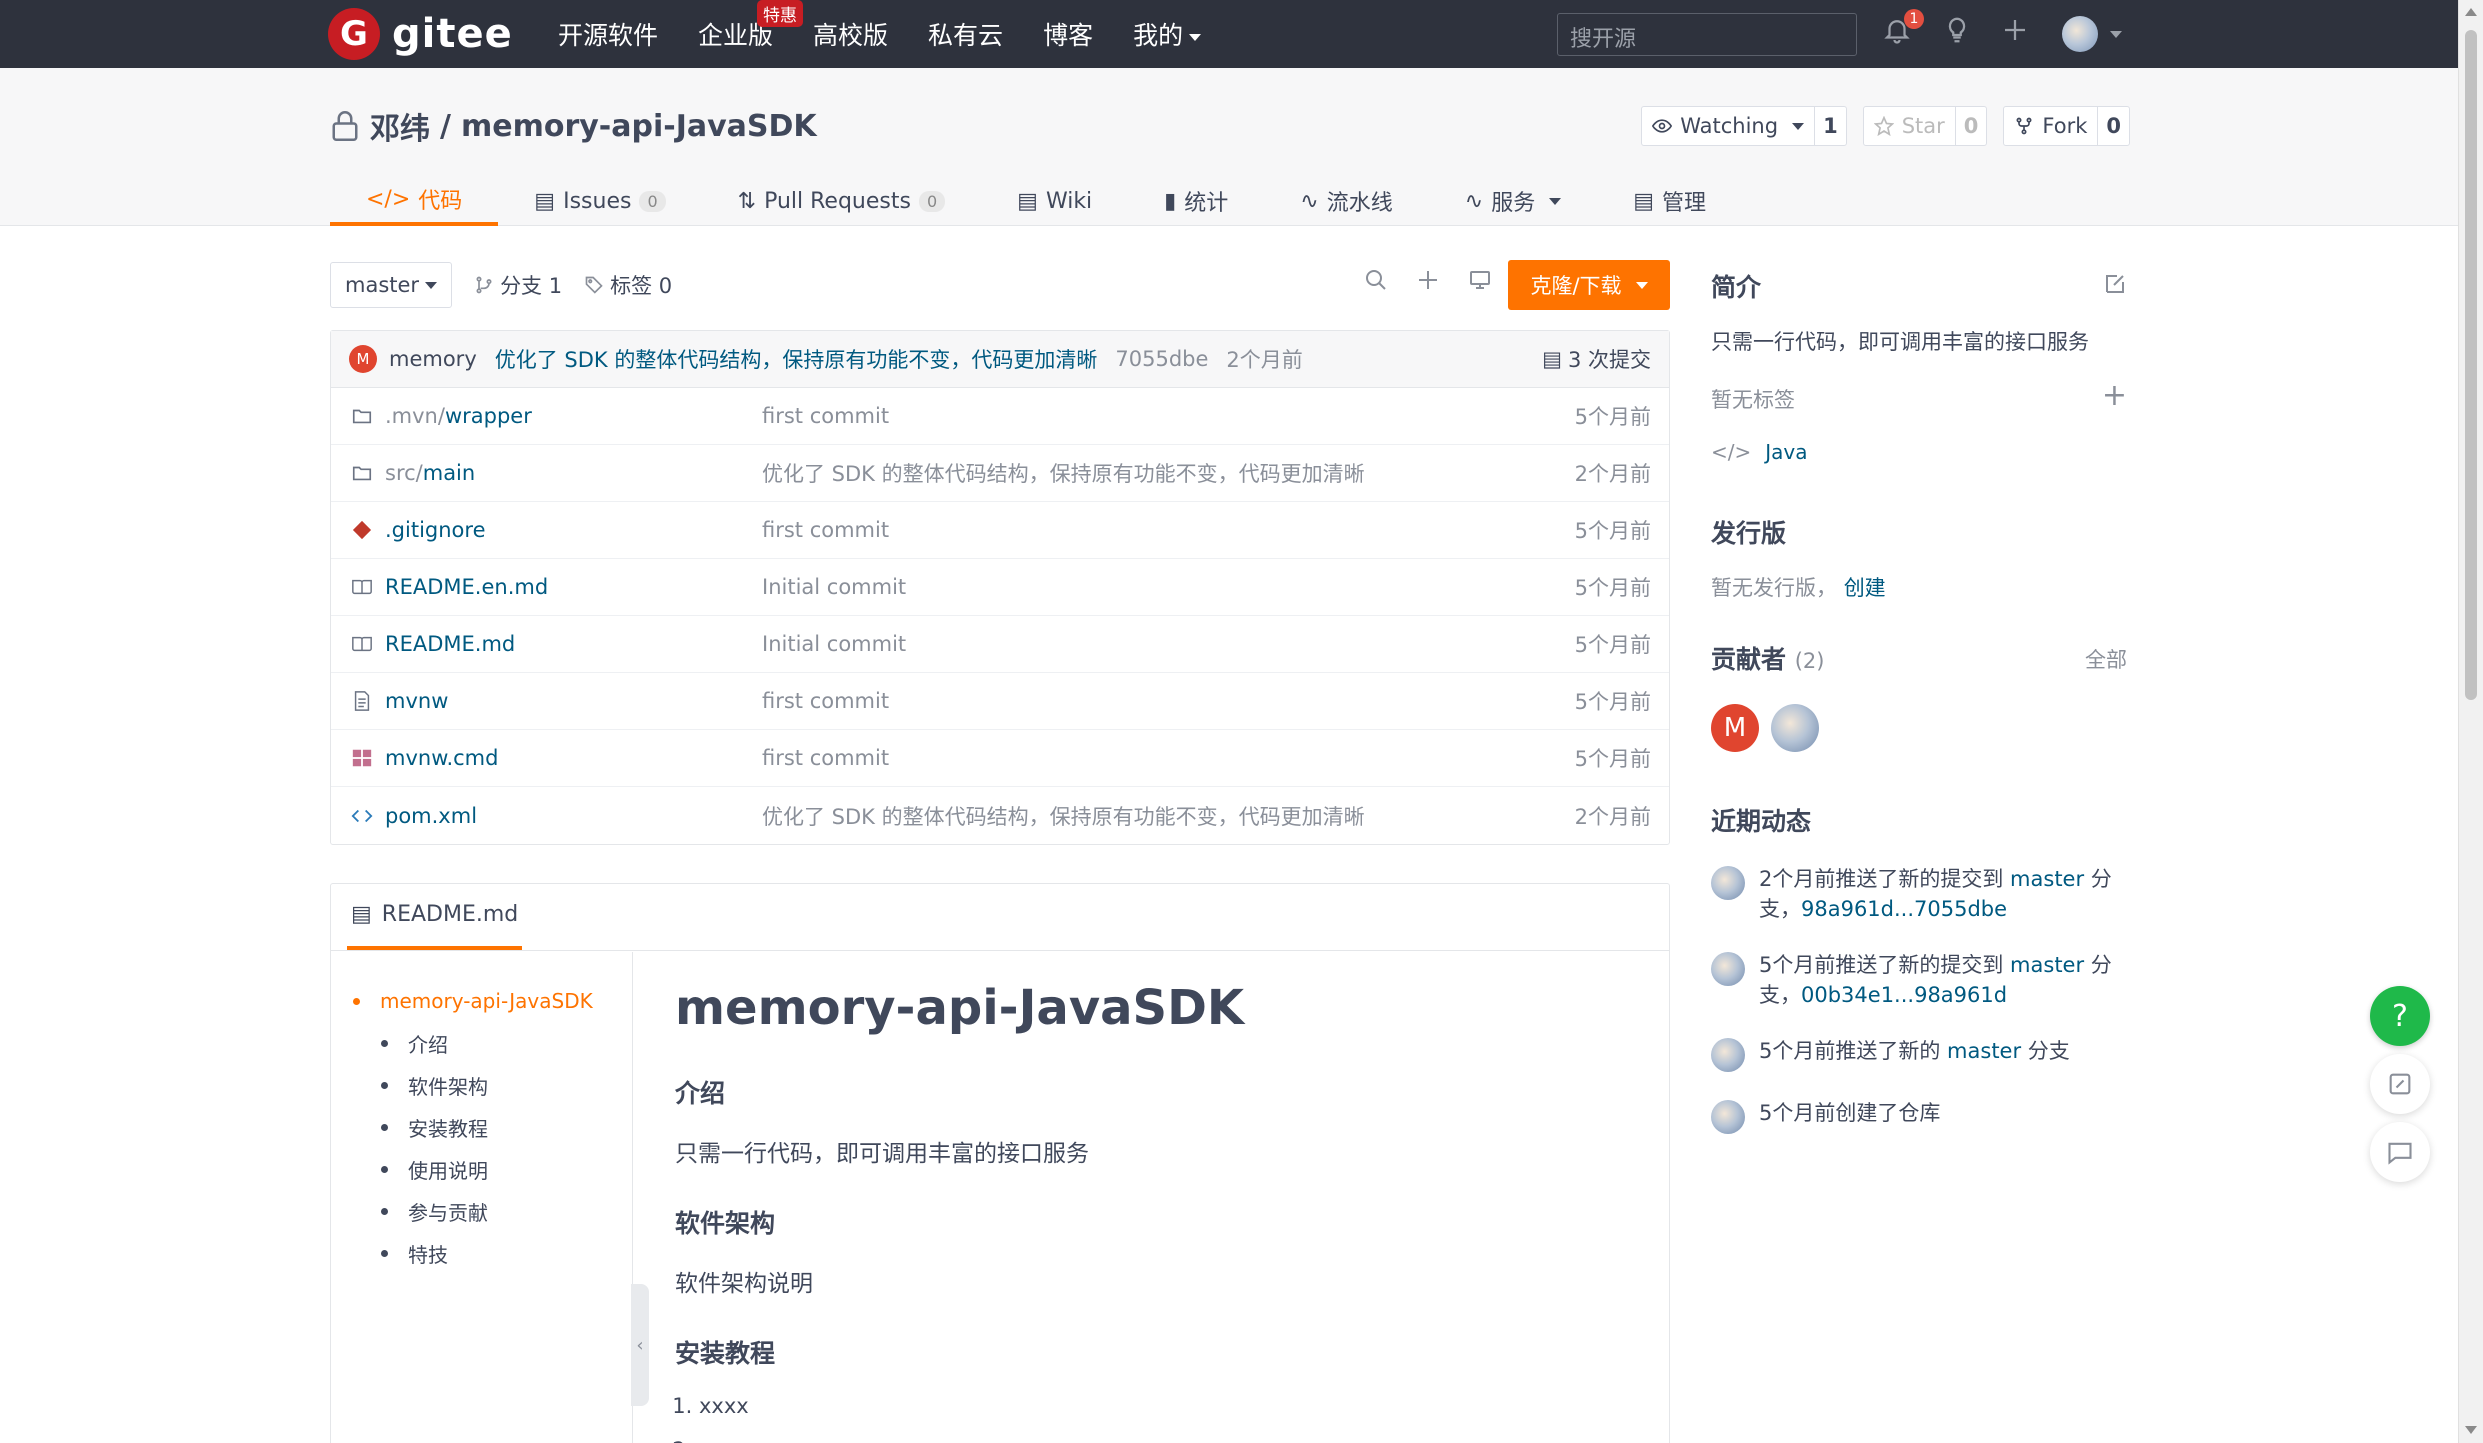  Describe the element at coordinates (2400, 1084) in the screenshot. I see `feedback-button` at that location.